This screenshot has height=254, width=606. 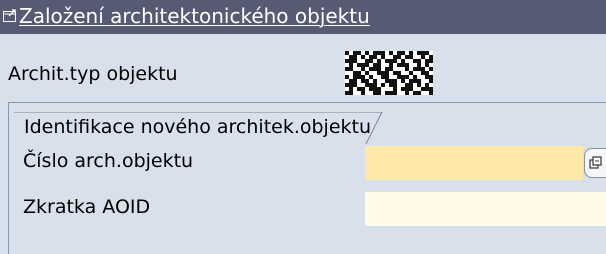 What do you see at coordinates (198, 127) in the screenshot?
I see `group-title: Identifikace nového architek.objektu` at bounding box center [198, 127].